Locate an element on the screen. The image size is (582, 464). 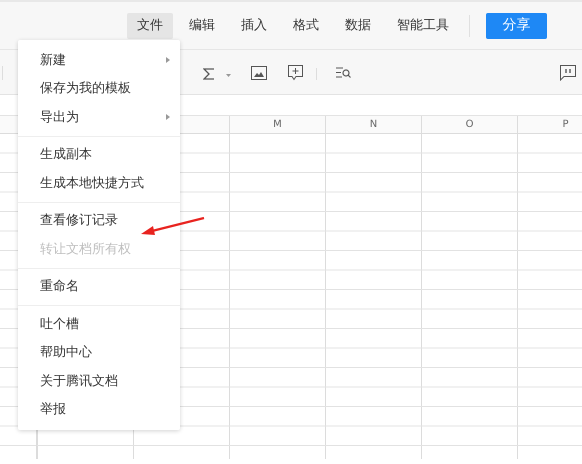
menu-tab: 数据 is located at coordinates (358, 25).